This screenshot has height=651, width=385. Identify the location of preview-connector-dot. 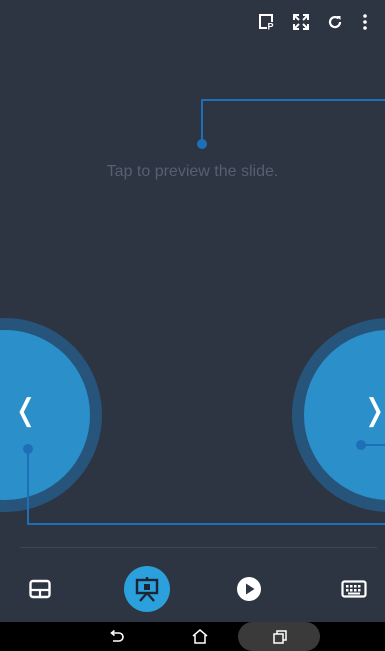
(202, 144).